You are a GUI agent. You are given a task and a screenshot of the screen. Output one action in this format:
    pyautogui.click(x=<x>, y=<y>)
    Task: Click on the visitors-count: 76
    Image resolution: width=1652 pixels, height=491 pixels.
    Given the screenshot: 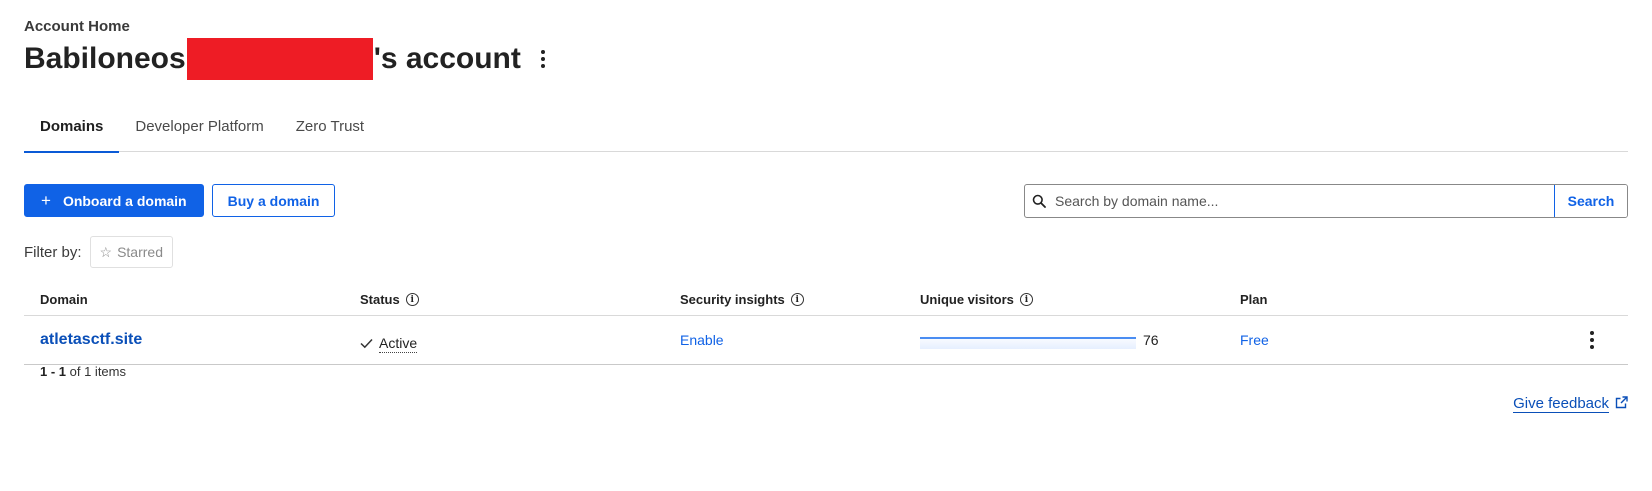 What is the action you would take?
    pyautogui.click(x=1151, y=339)
    